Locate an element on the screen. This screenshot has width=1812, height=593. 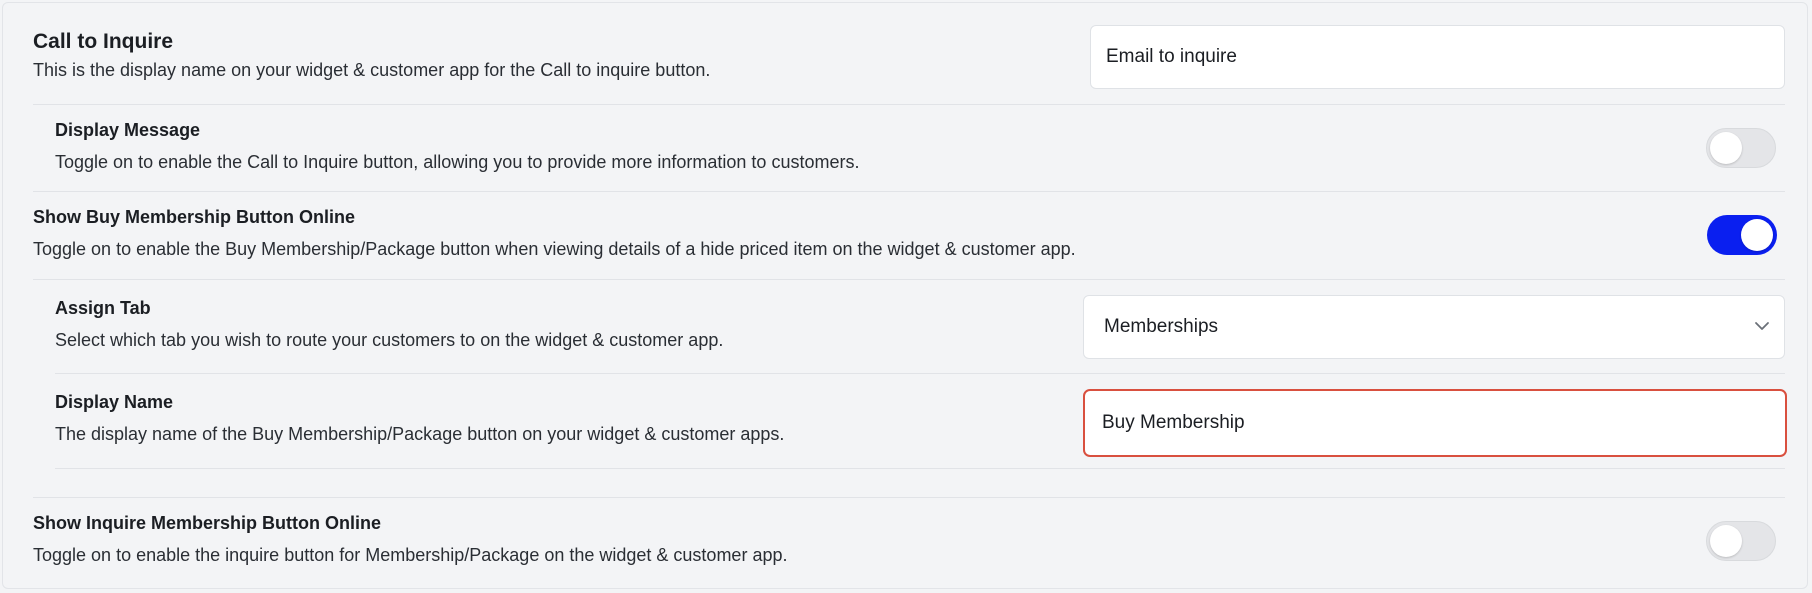
display-name-input: Buy Membership is located at coordinates (1435, 423).